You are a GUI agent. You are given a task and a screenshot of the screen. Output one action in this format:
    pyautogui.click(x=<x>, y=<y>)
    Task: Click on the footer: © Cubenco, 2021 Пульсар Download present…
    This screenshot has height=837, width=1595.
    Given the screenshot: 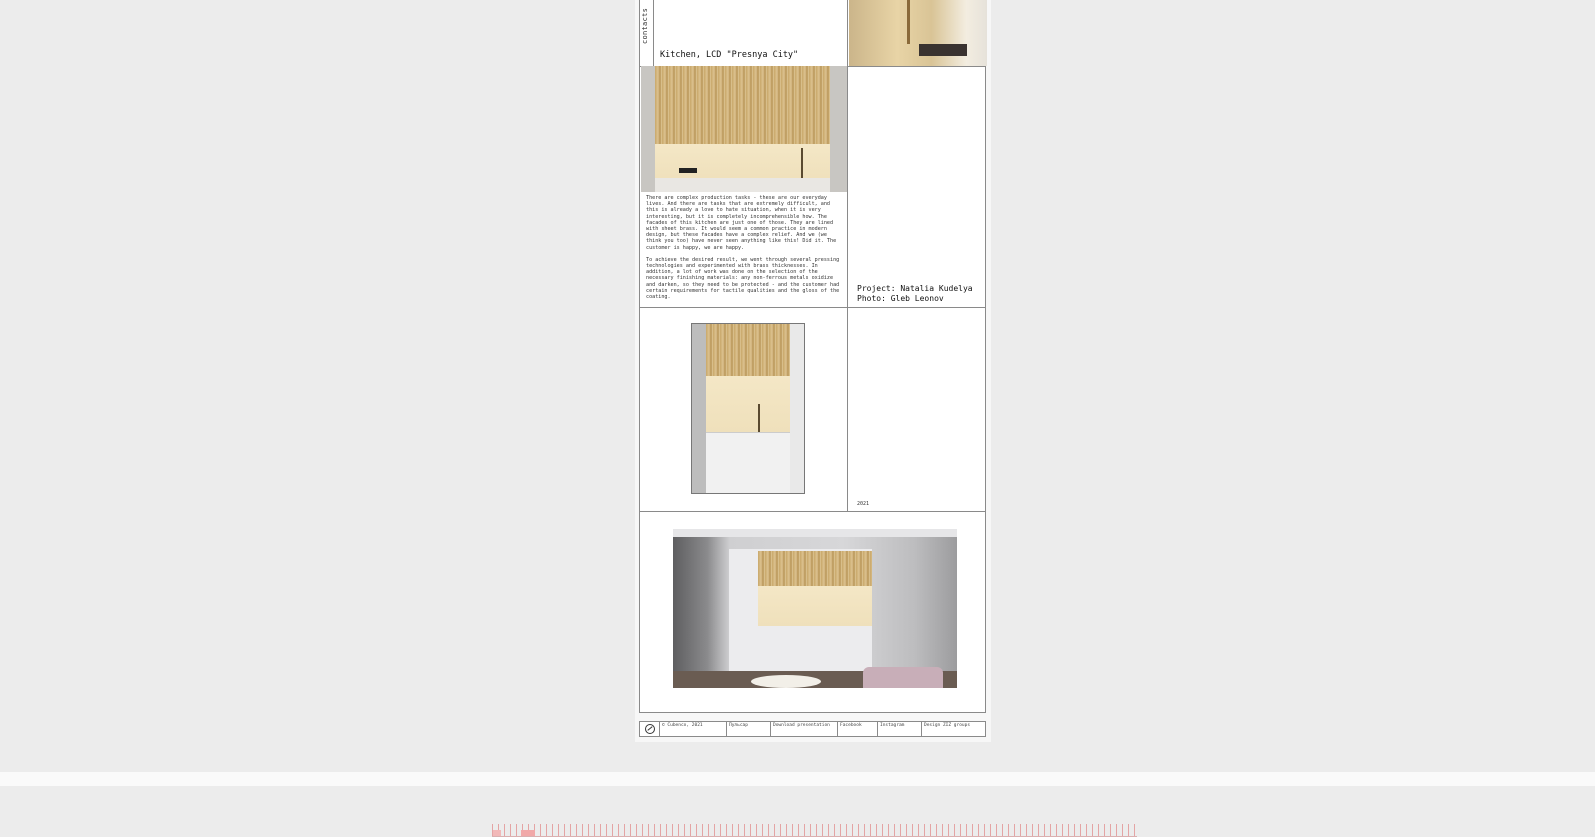 What is the action you would take?
    pyautogui.click(x=812, y=729)
    